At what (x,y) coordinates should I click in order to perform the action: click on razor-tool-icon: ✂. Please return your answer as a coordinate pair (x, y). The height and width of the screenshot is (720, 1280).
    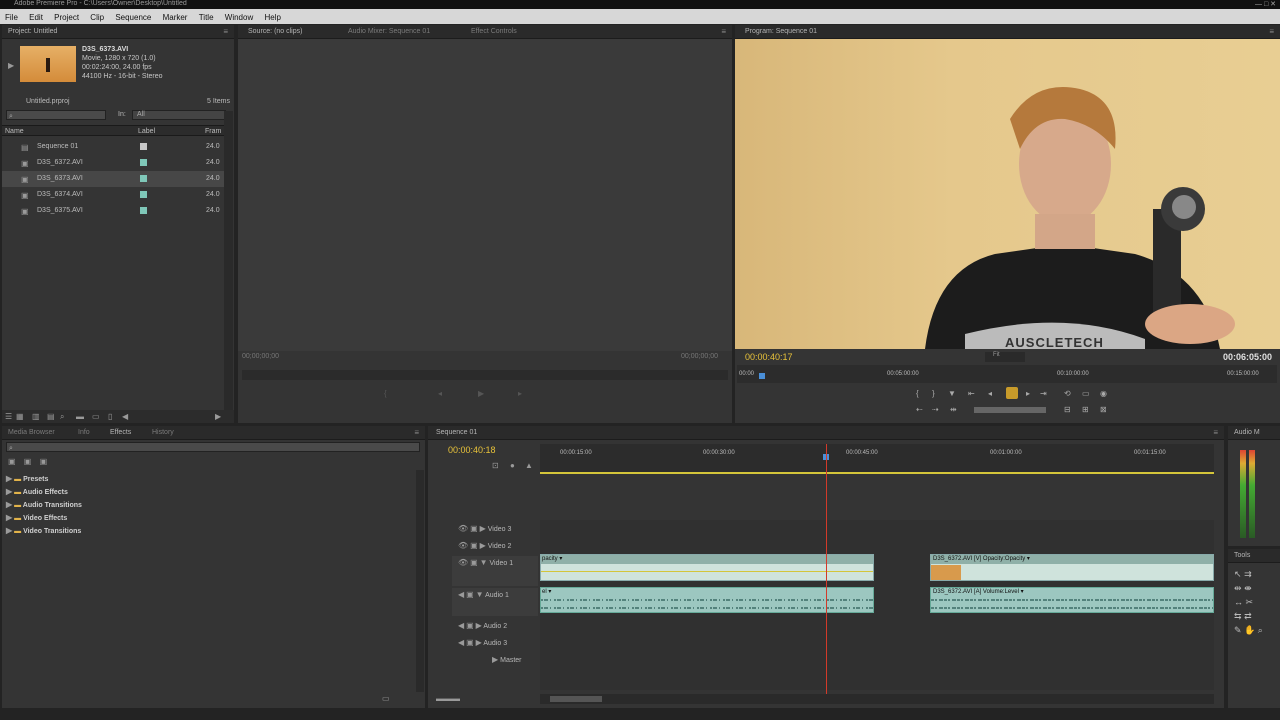
    Looking at the image, I should click on (1250, 602).